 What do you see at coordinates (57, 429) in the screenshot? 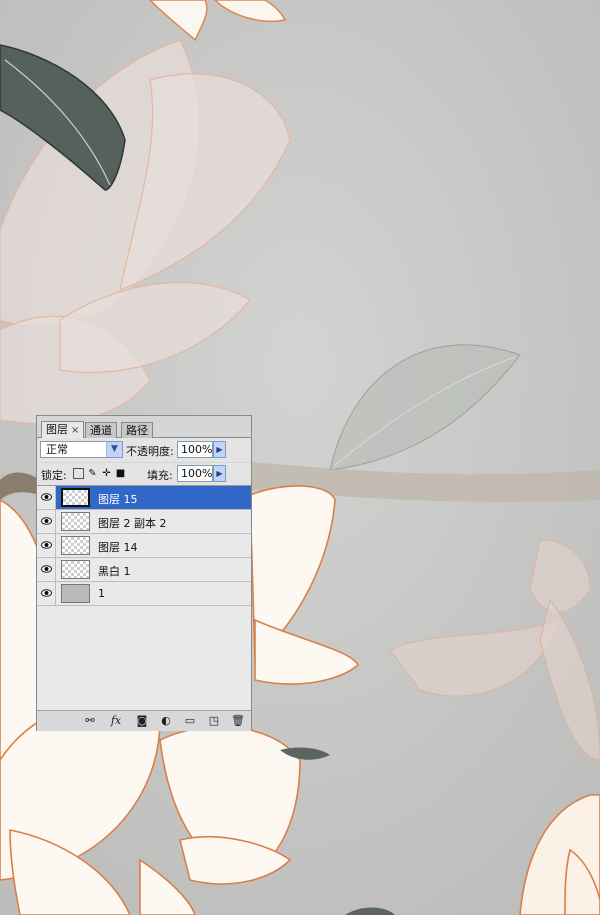
I see `tab-layers-label: 图层` at bounding box center [57, 429].